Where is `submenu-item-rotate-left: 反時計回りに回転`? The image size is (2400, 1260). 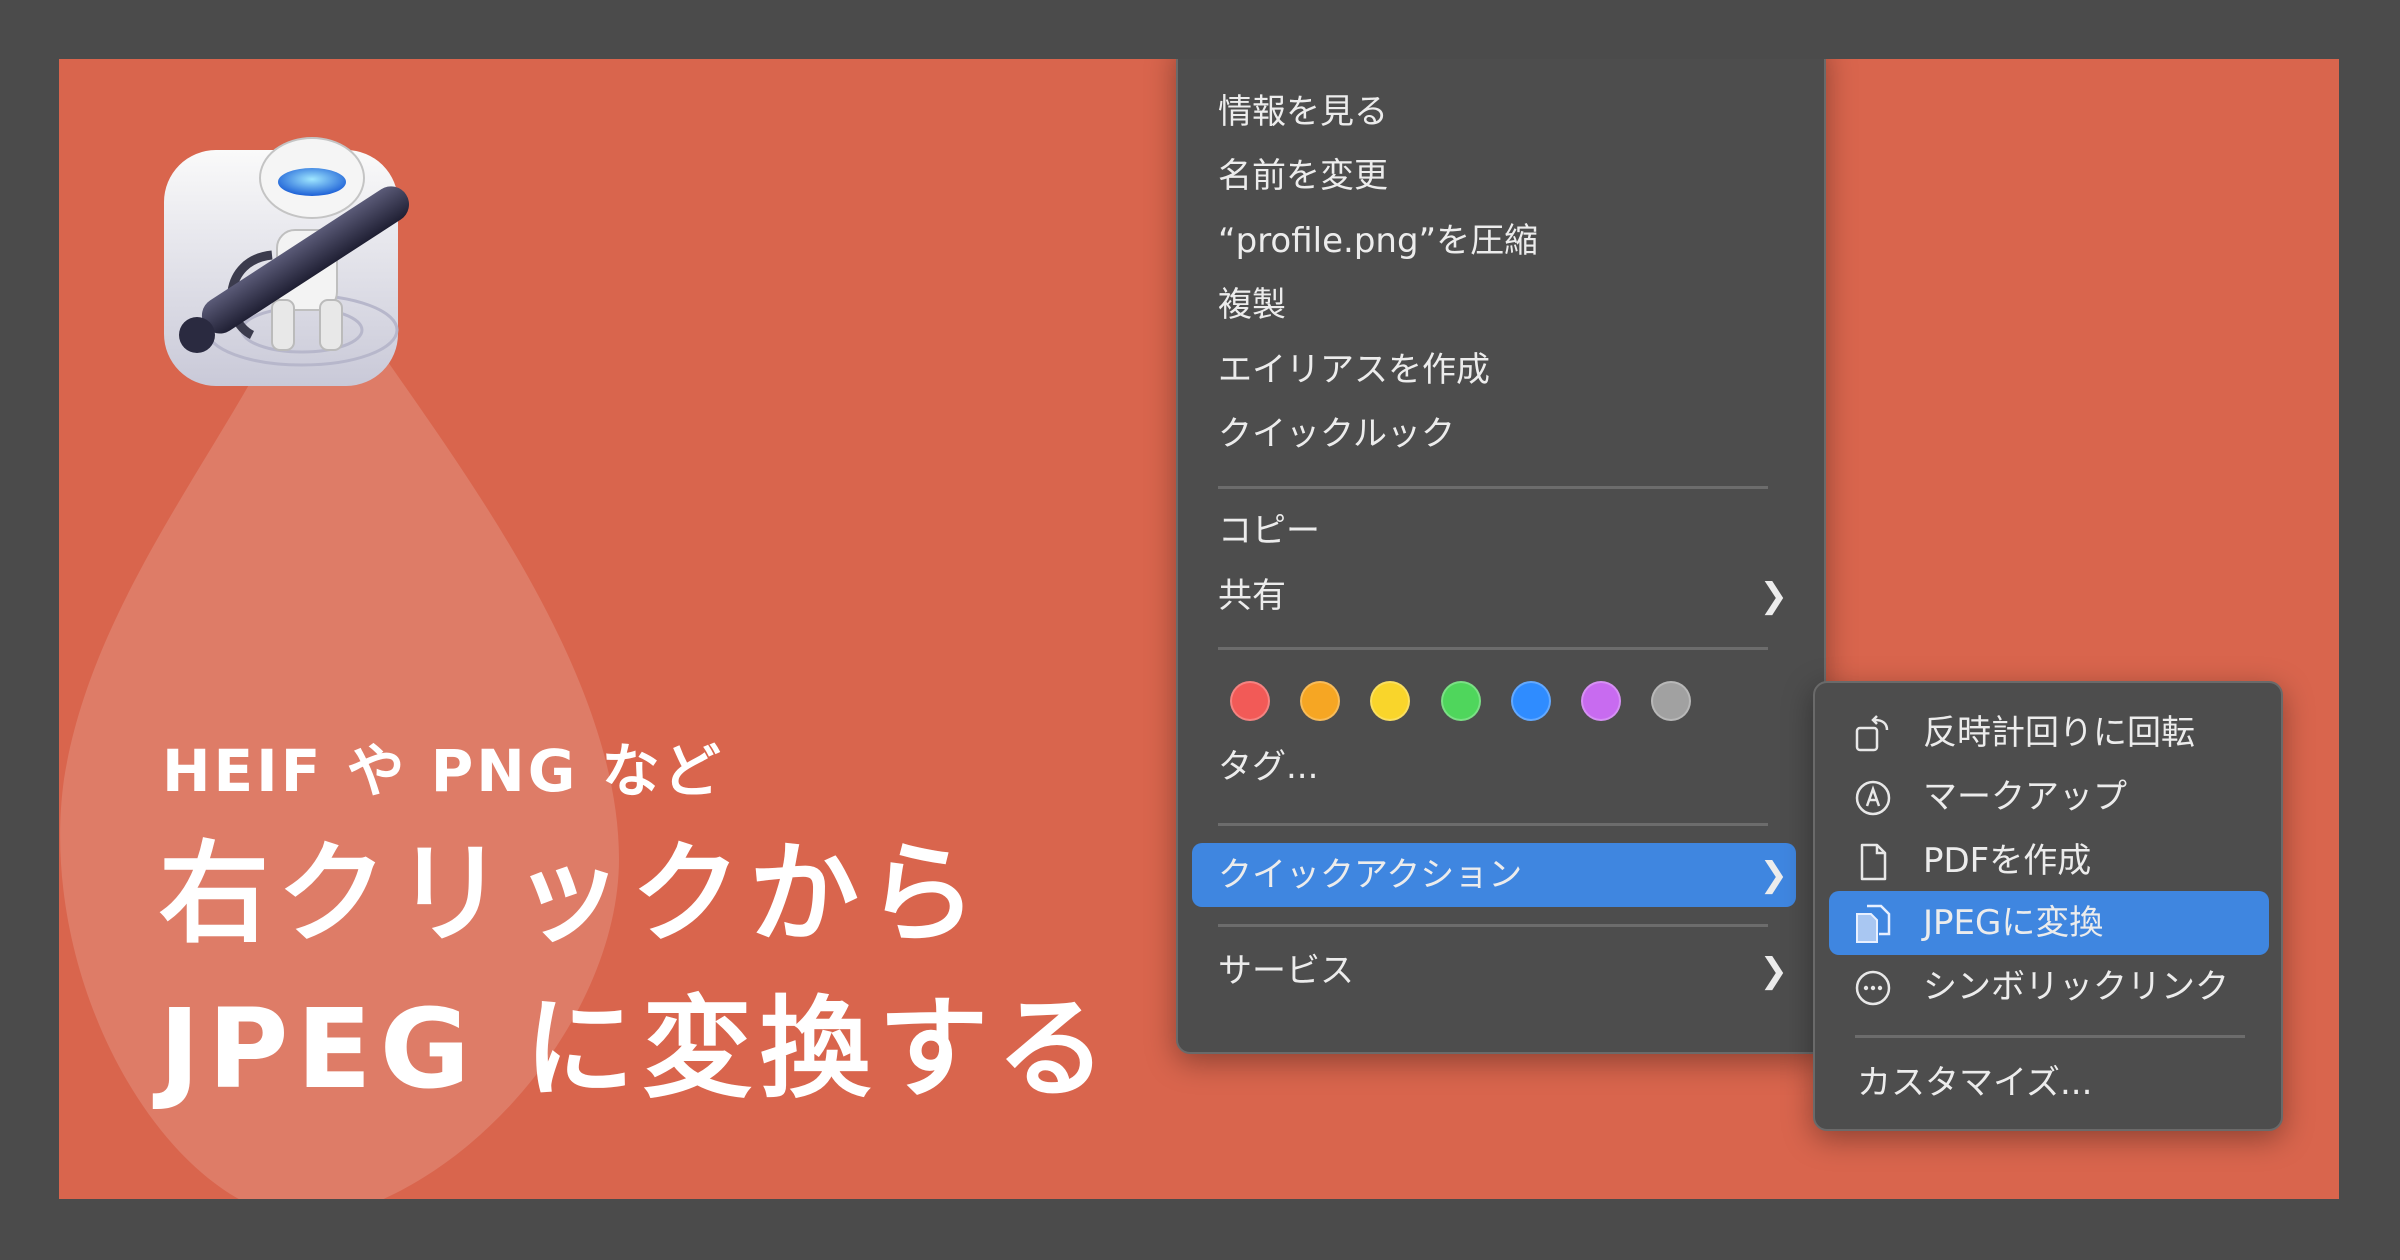 submenu-item-rotate-left: 反時計回りに回転 is located at coordinates (2051, 733).